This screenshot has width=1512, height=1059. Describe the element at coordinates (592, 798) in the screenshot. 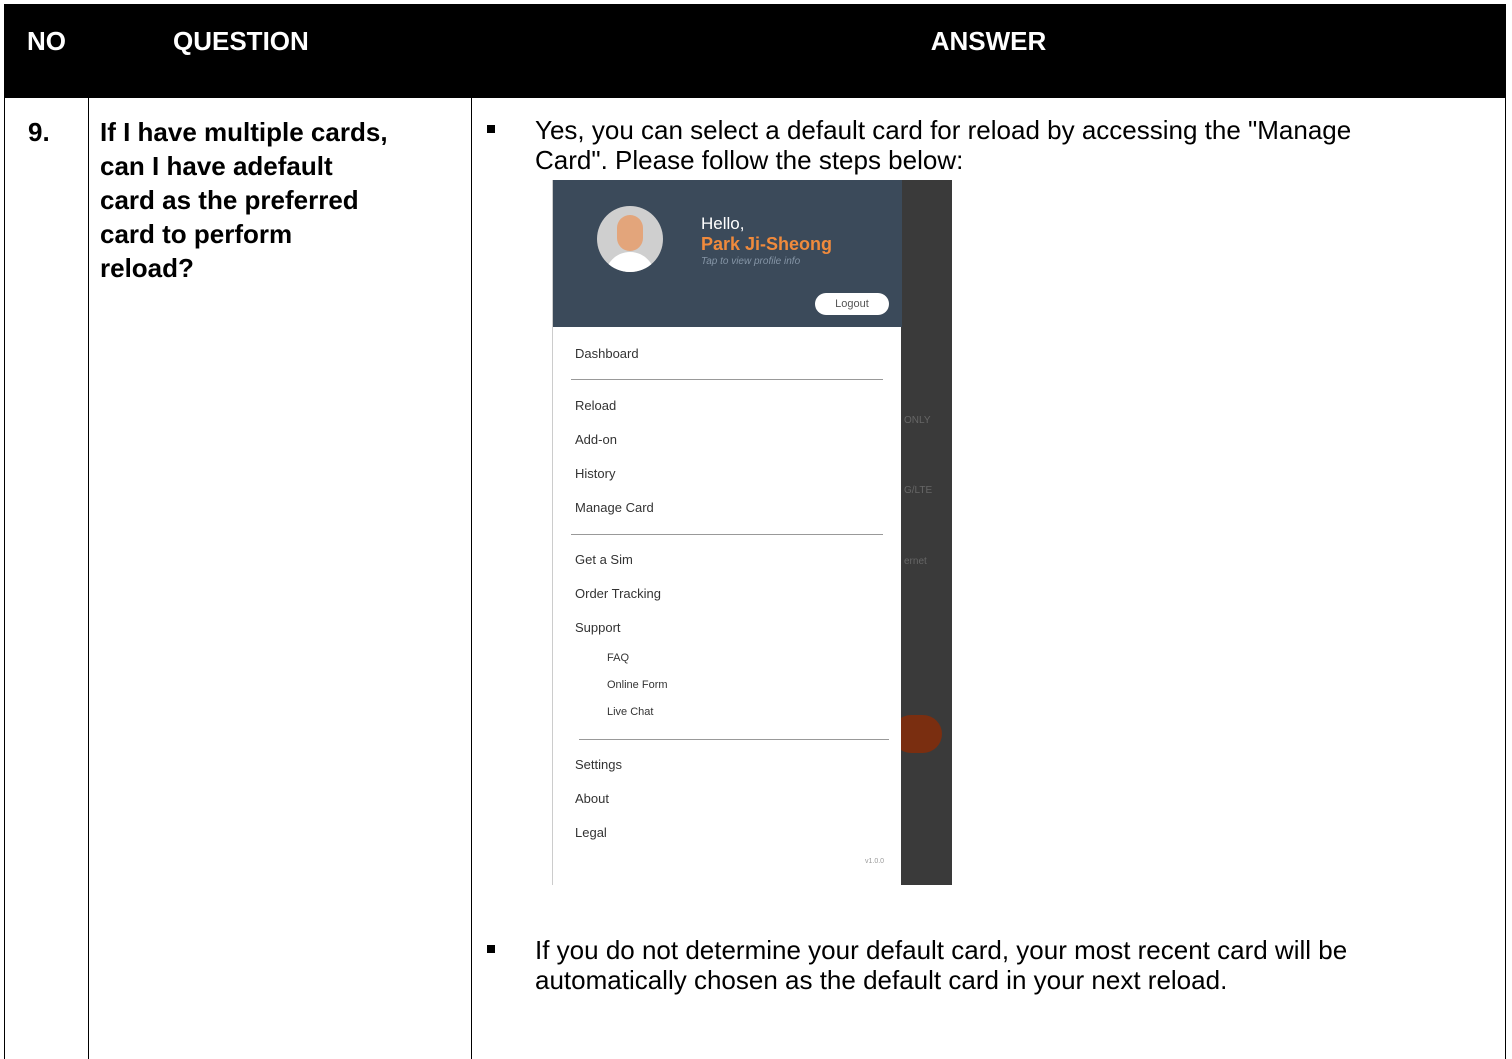

I see `menu-item-about: About` at that location.